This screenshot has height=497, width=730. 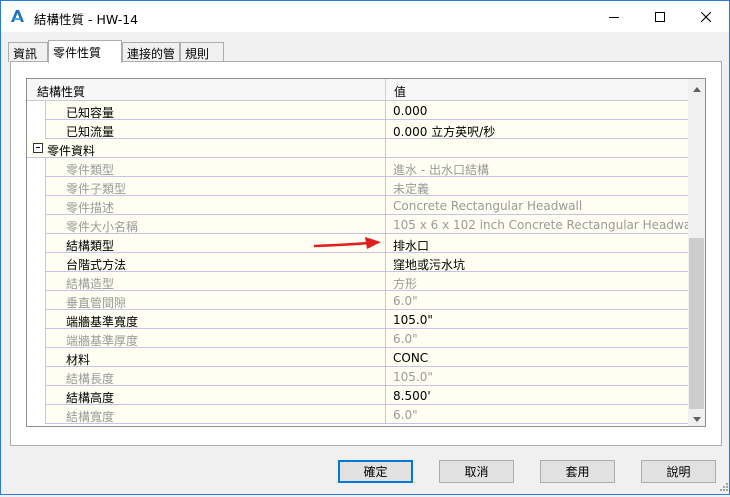 What do you see at coordinates (215, 129) in the screenshot?
I see `property-name: 已知流量` at bounding box center [215, 129].